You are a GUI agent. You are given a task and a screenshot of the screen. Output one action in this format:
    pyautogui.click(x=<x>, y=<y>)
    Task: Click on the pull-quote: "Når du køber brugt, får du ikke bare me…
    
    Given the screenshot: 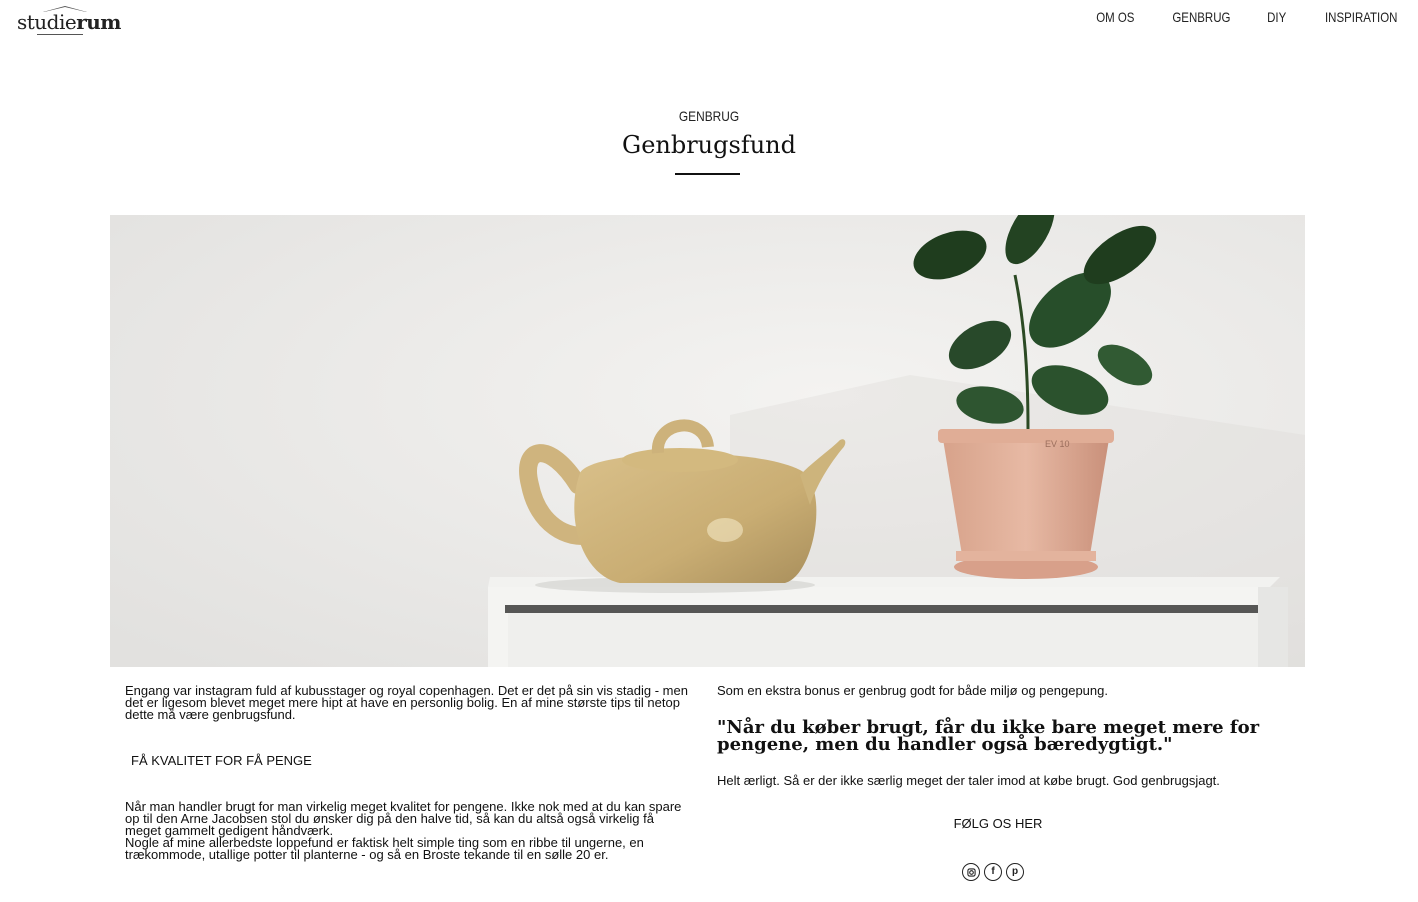 What is the action you would take?
    pyautogui.click(x=988, y=736)
    